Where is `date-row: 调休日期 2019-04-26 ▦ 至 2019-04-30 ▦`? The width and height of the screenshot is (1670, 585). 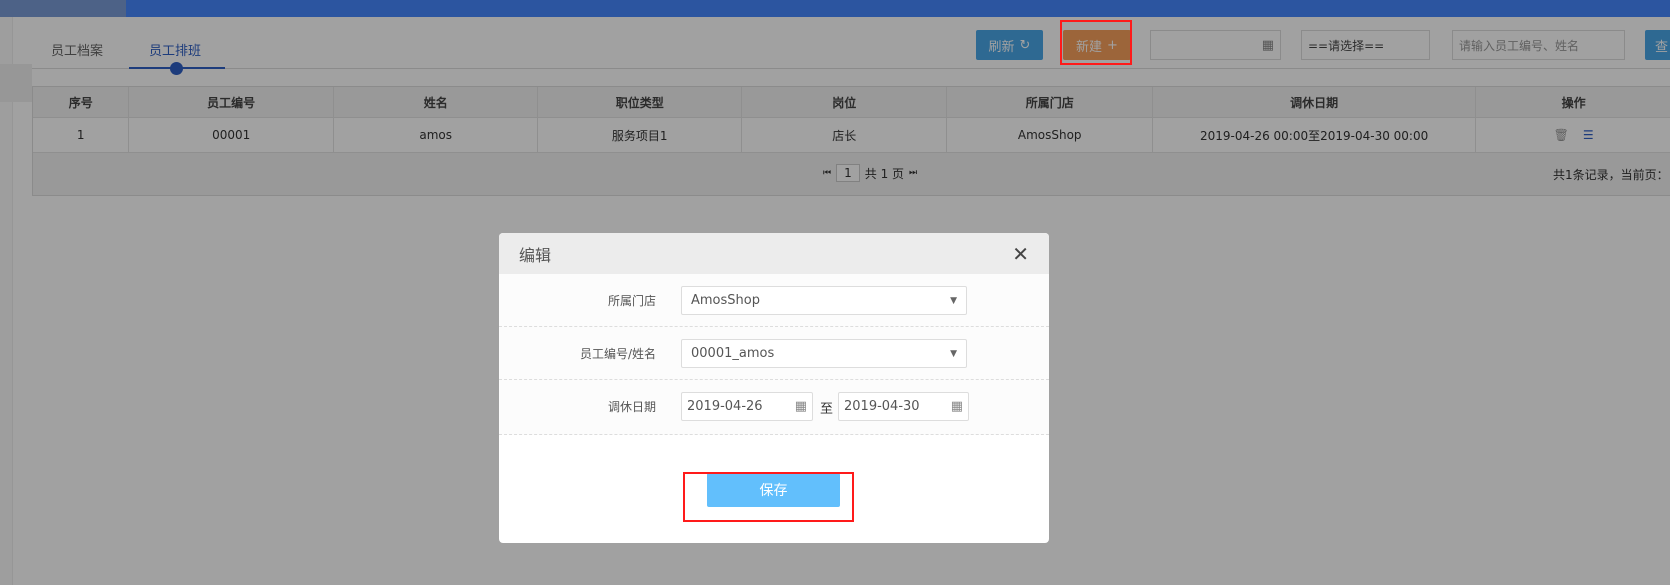
date-row: 调休日期 2019-04-26 ▦ 至 2019-04-30 ▦ is located at coordinates (774, 407).